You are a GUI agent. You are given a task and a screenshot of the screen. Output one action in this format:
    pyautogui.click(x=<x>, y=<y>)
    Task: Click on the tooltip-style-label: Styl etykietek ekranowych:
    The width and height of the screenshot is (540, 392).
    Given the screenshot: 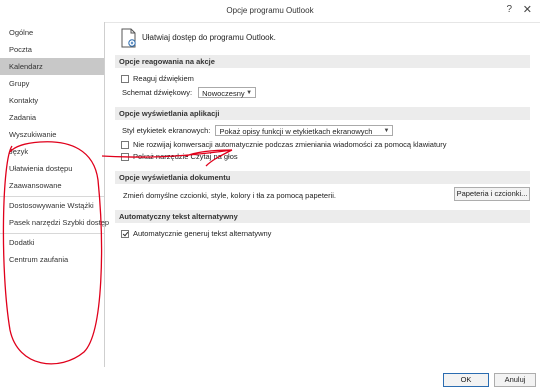 What is the action you would take?
    pyautogui.click(x=166, y=130)
    